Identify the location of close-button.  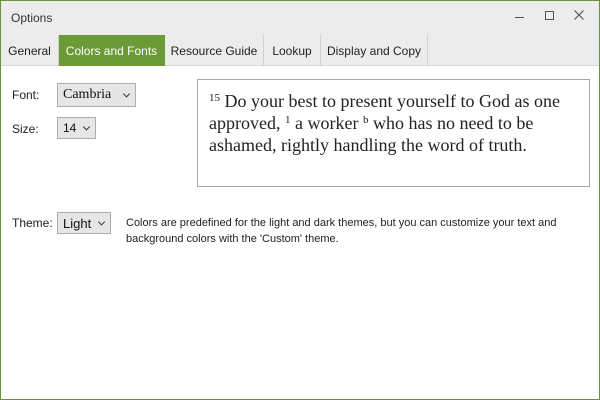
(579, 15).